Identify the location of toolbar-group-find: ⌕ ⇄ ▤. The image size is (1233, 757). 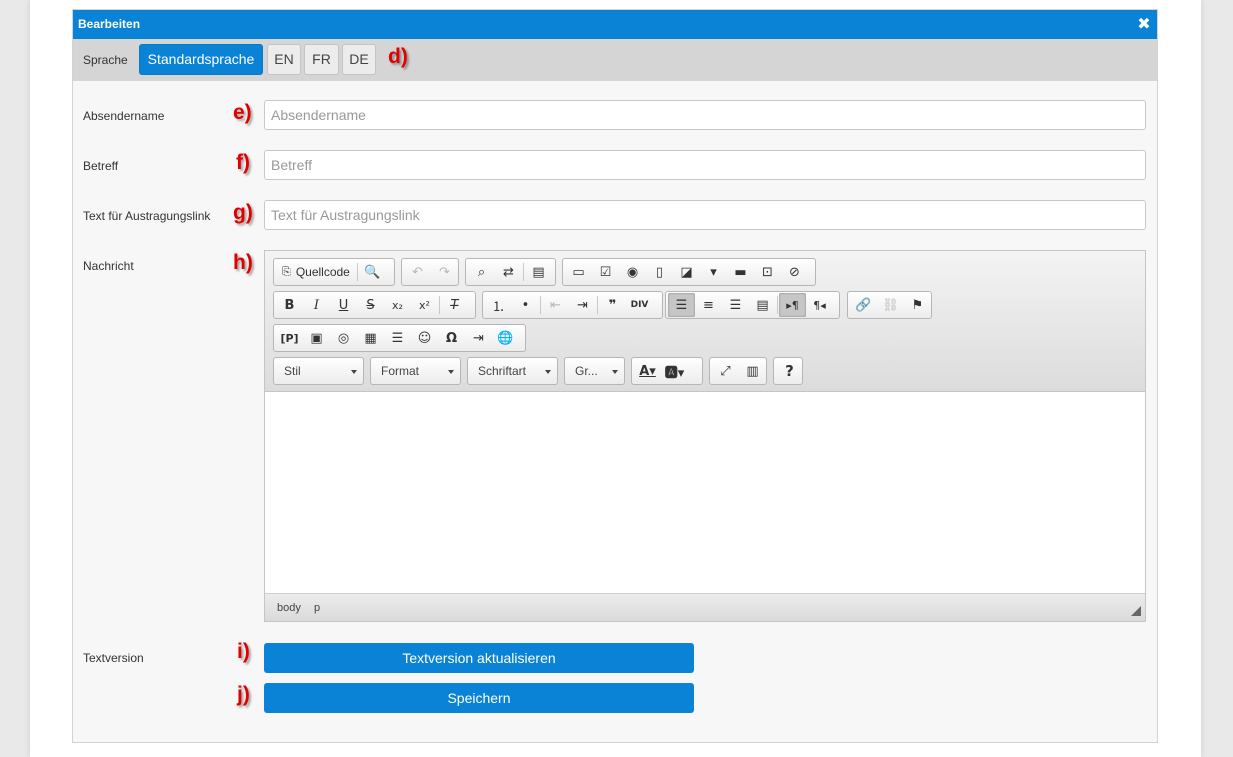
(510, 272).